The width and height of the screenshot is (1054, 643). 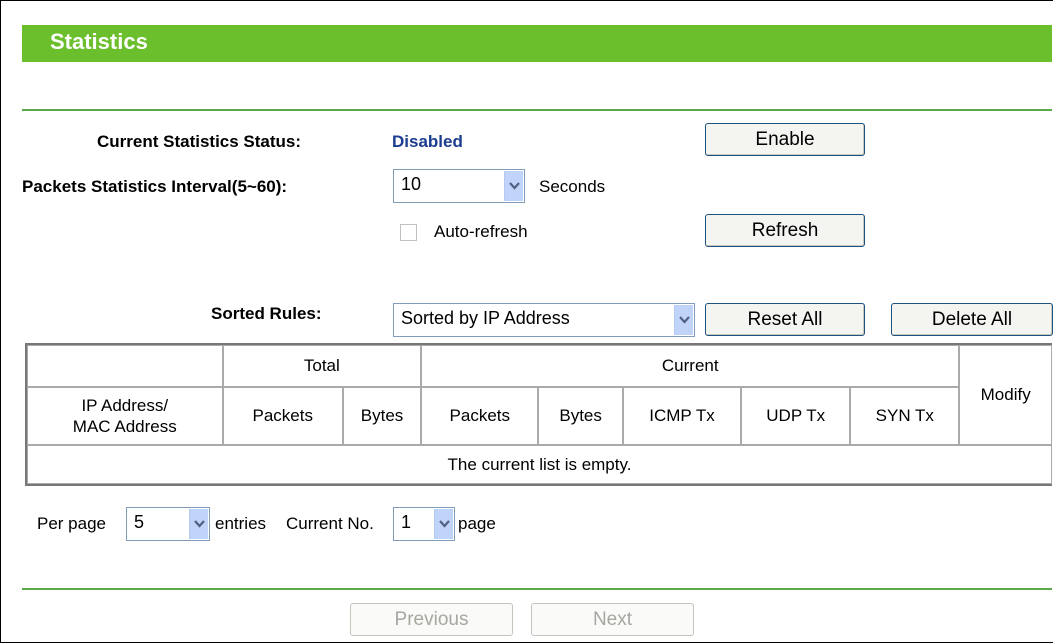 What do you see at coordinates (125, 366) in the screenshot?
I see `blank-header-cell` at bounding box center [125, 366].